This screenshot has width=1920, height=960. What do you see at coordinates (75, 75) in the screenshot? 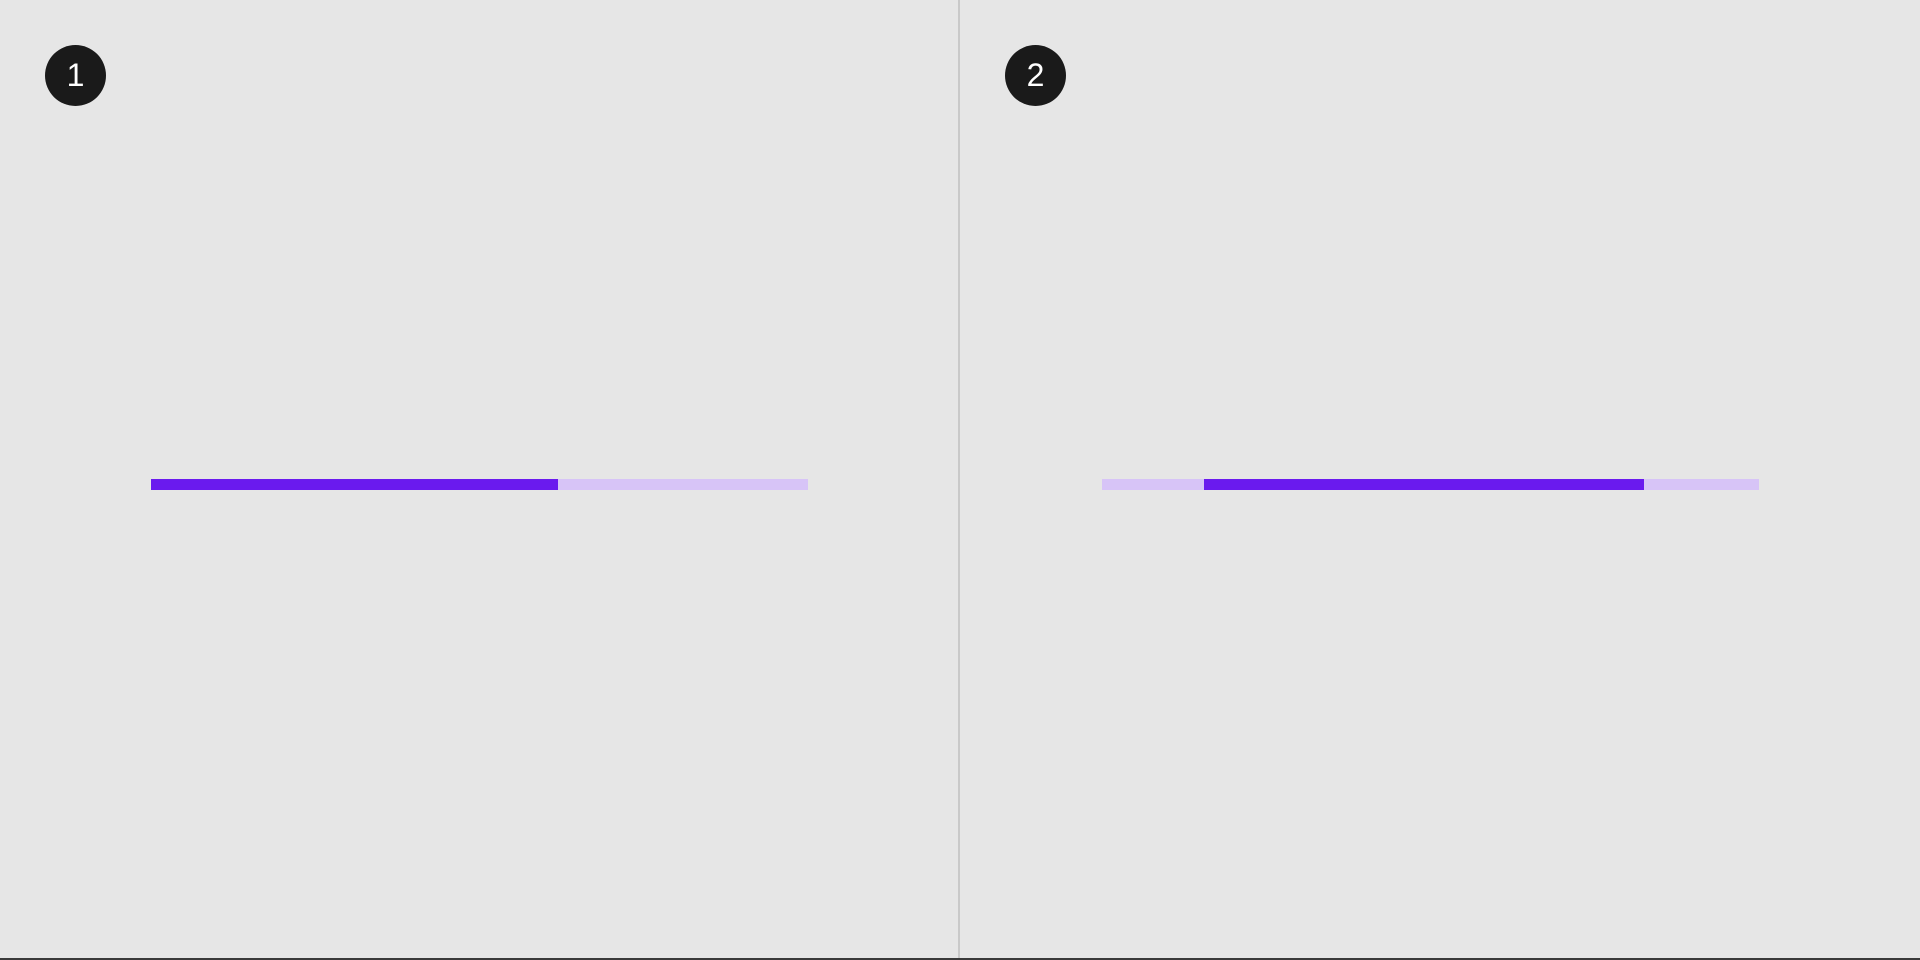
I see `step-number-badge-1: 1` at bounding box center [75, 75].